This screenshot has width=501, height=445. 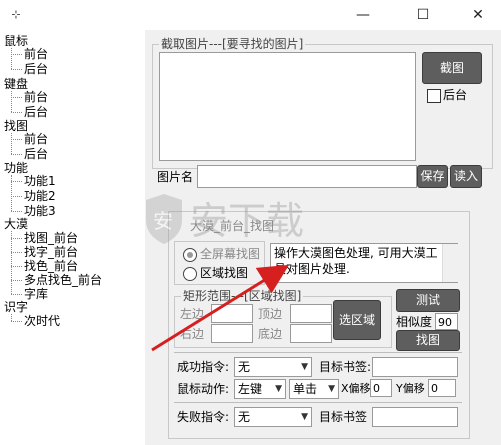 What do you see at coordinates (192, 334) in the screenshot?
I see `right-label: 右边` at bounding box center [192, 334].